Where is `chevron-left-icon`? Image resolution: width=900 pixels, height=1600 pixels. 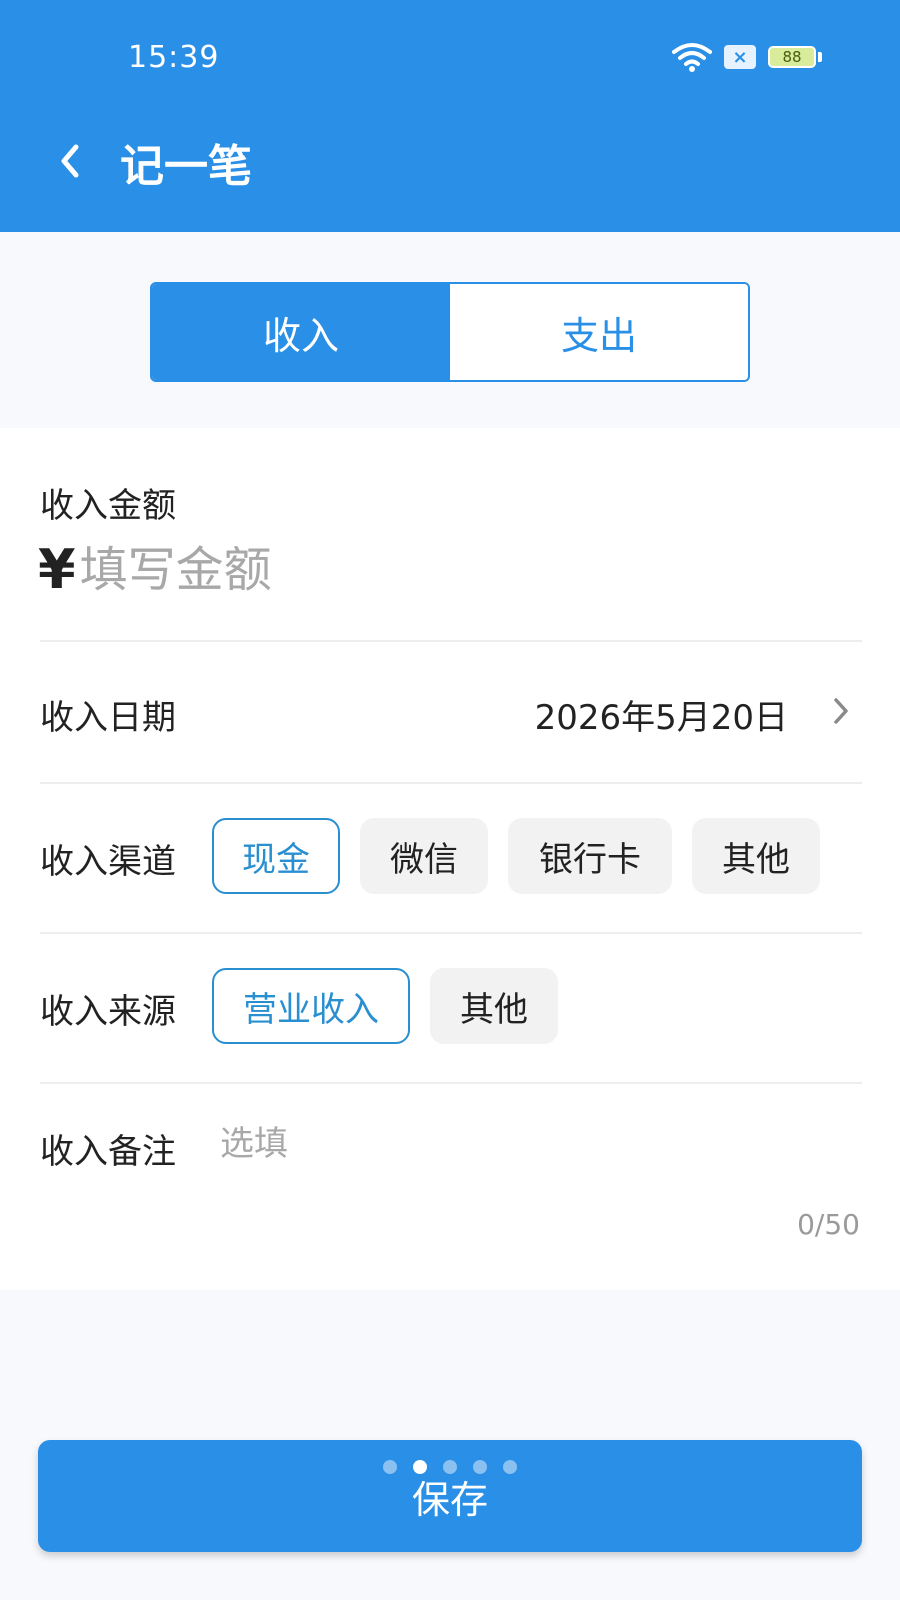
chevron-left-icon is located at coordinates (70, 161).